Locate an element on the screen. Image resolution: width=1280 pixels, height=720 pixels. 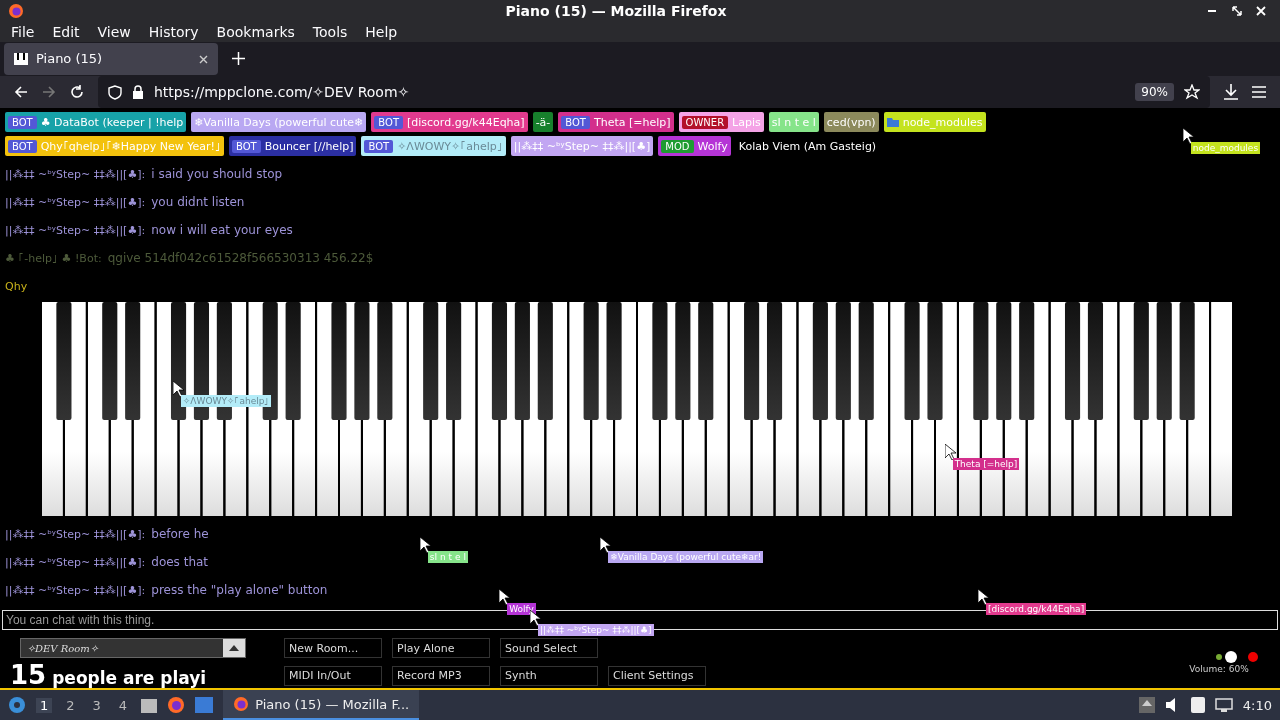
star-icon is located at coordinates (1192, 92).